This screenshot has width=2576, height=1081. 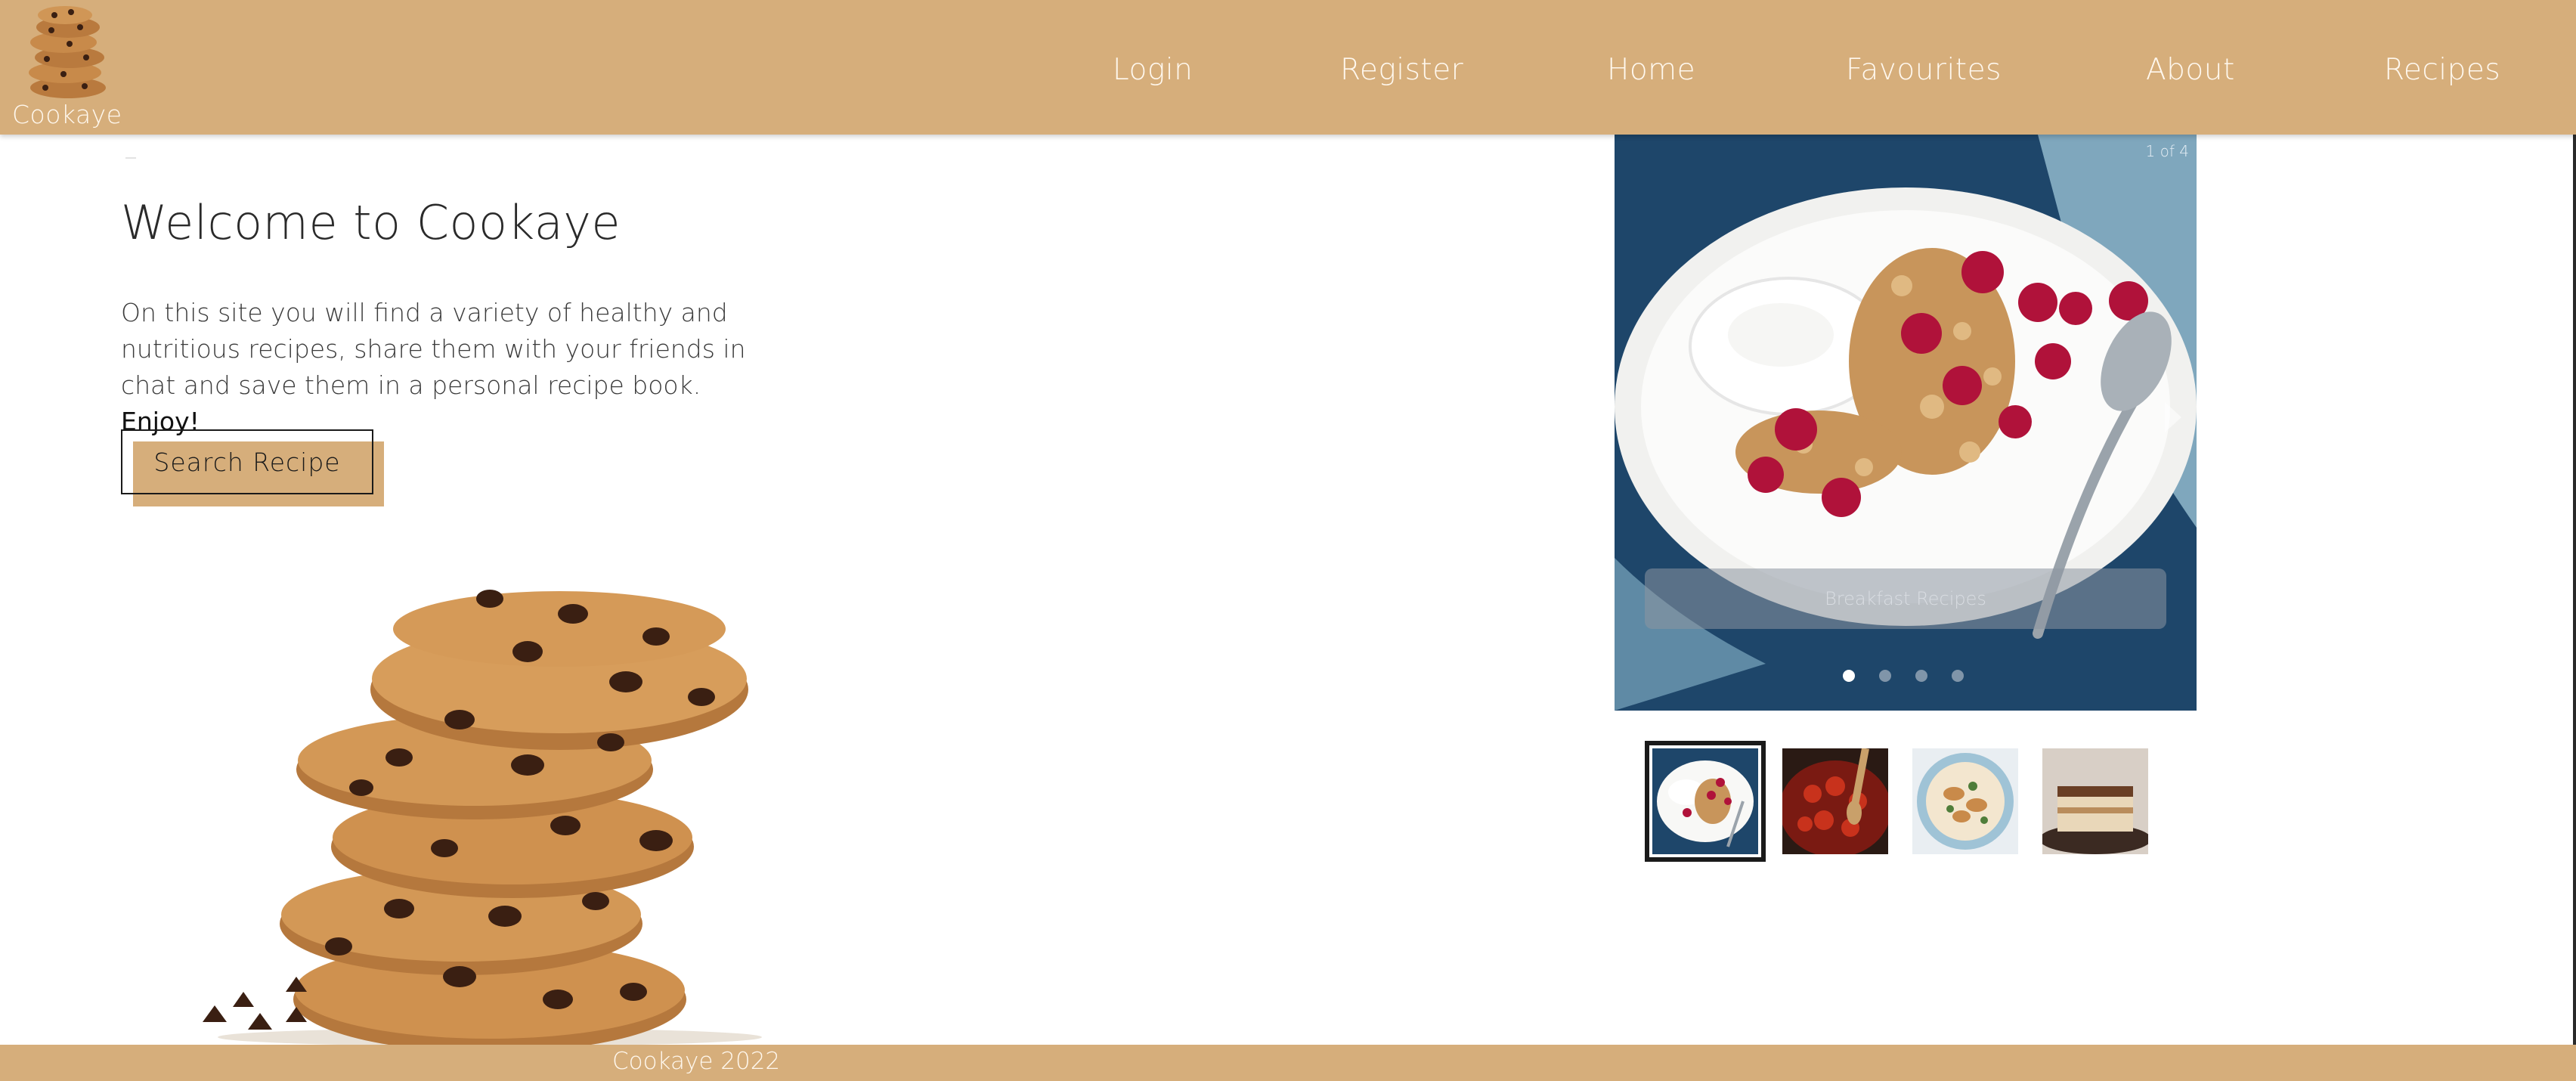 I want to click on thumbnail-stew, so click(x=1835, y=801).